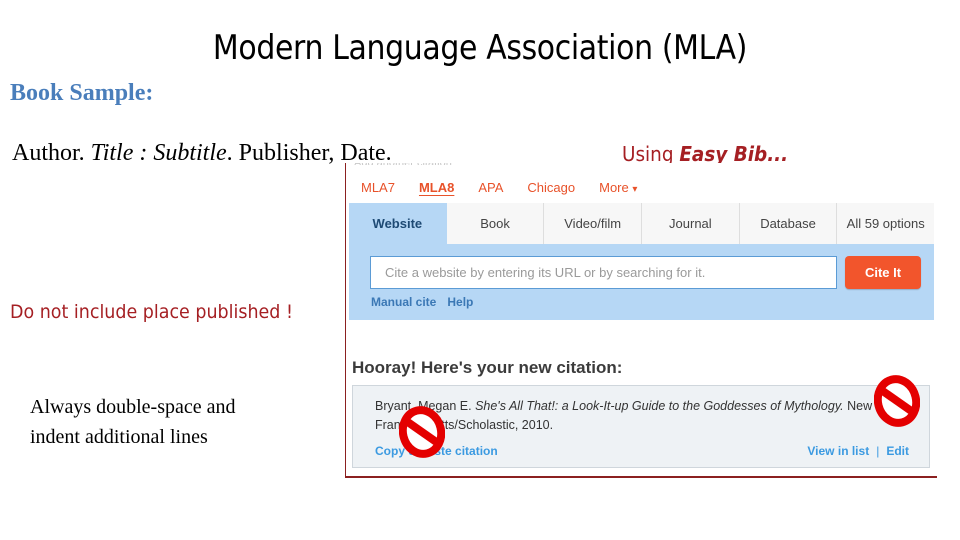  I want to click on note-double-space-line2: indent additional lines, so click(119, 437).